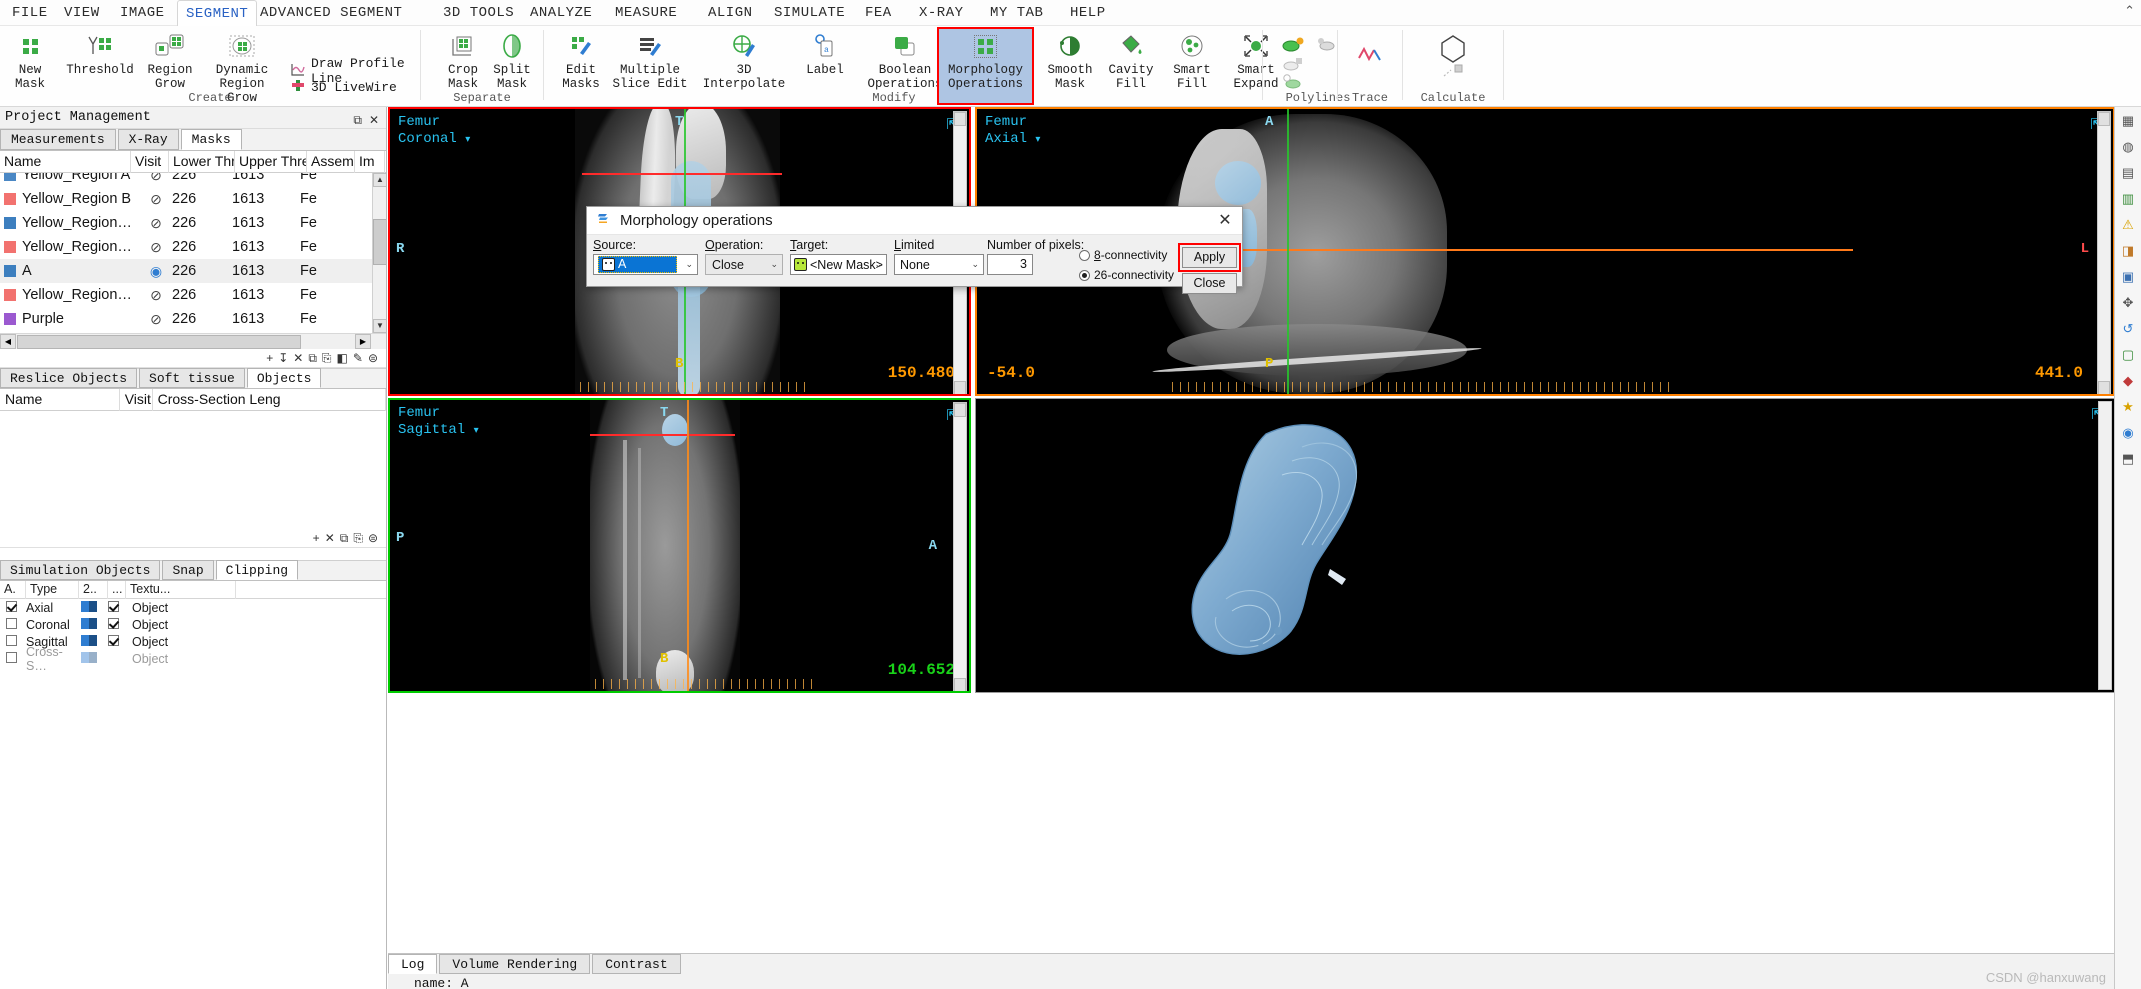  What do you see at coordinates (2128, 250) in the screenshot?
I see `palette-icon: ◨` at bounding box center [2128, 250].